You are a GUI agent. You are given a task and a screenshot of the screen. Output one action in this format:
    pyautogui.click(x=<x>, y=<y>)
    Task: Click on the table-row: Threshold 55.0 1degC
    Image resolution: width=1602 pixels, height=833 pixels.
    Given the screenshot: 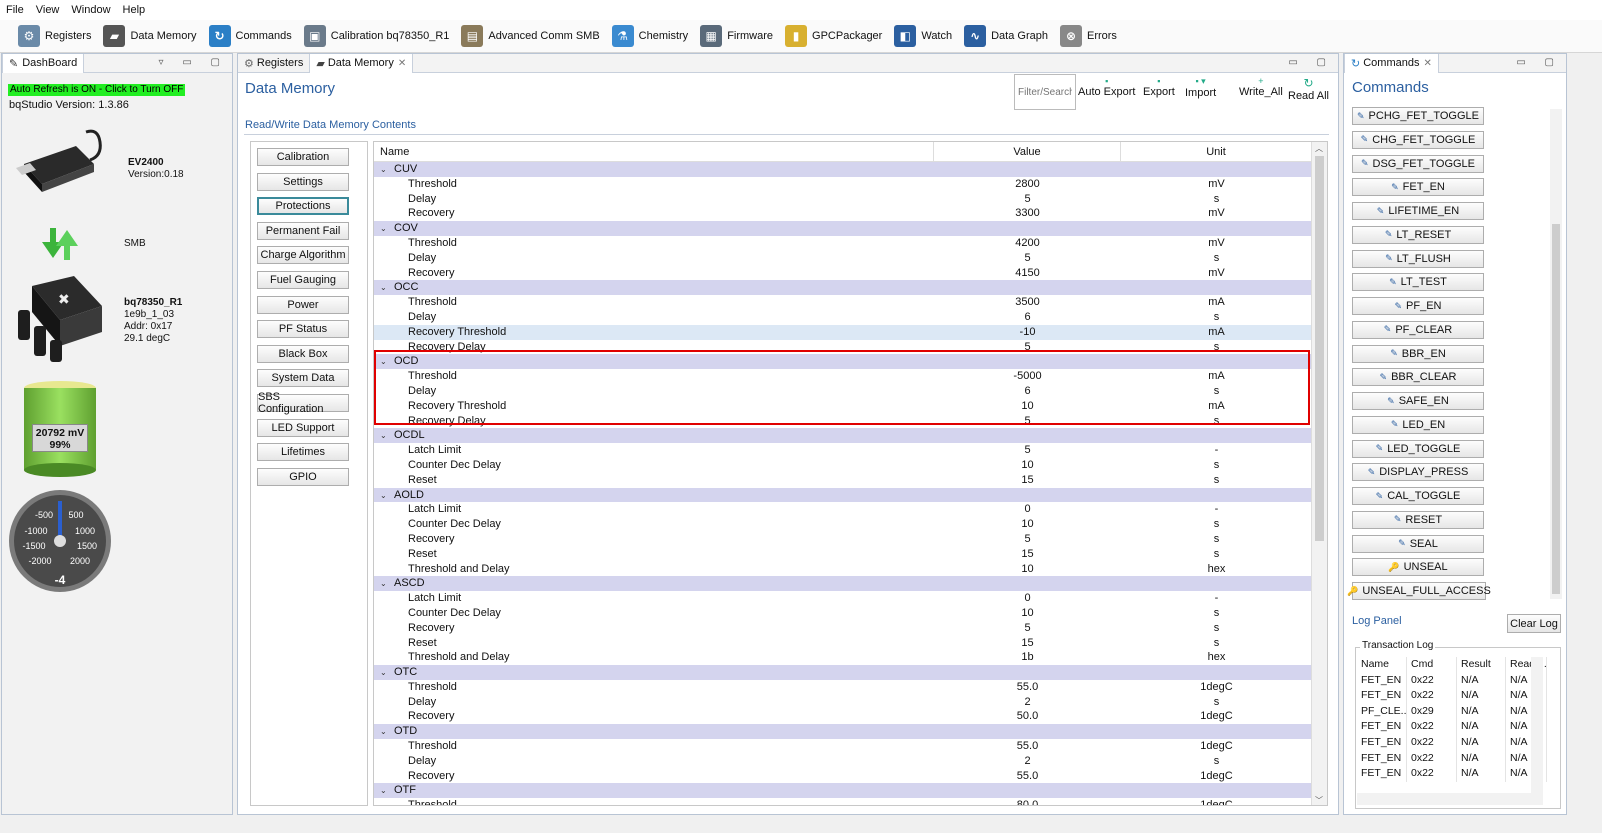 What is the action you would take?
    pyautogui.click(x=843, y=746)
    